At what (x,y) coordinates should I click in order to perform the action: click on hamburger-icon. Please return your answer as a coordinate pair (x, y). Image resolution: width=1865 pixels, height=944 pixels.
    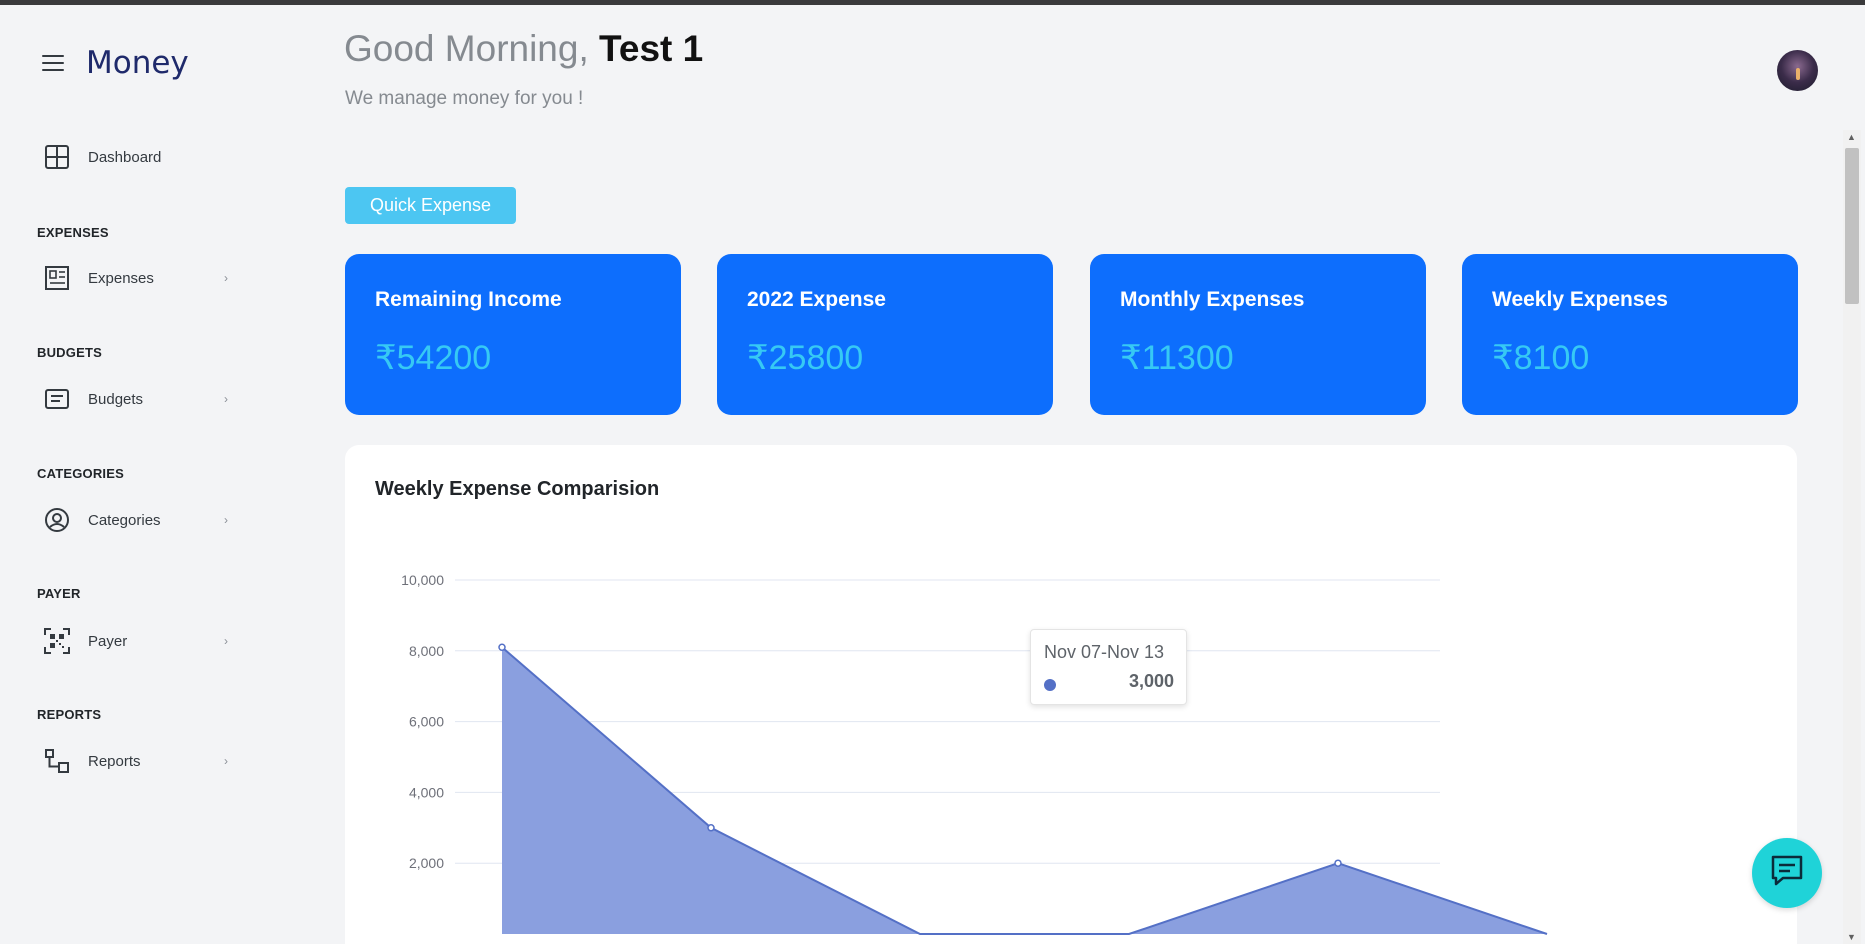
    Looking at the image, I should click on (53, 63).